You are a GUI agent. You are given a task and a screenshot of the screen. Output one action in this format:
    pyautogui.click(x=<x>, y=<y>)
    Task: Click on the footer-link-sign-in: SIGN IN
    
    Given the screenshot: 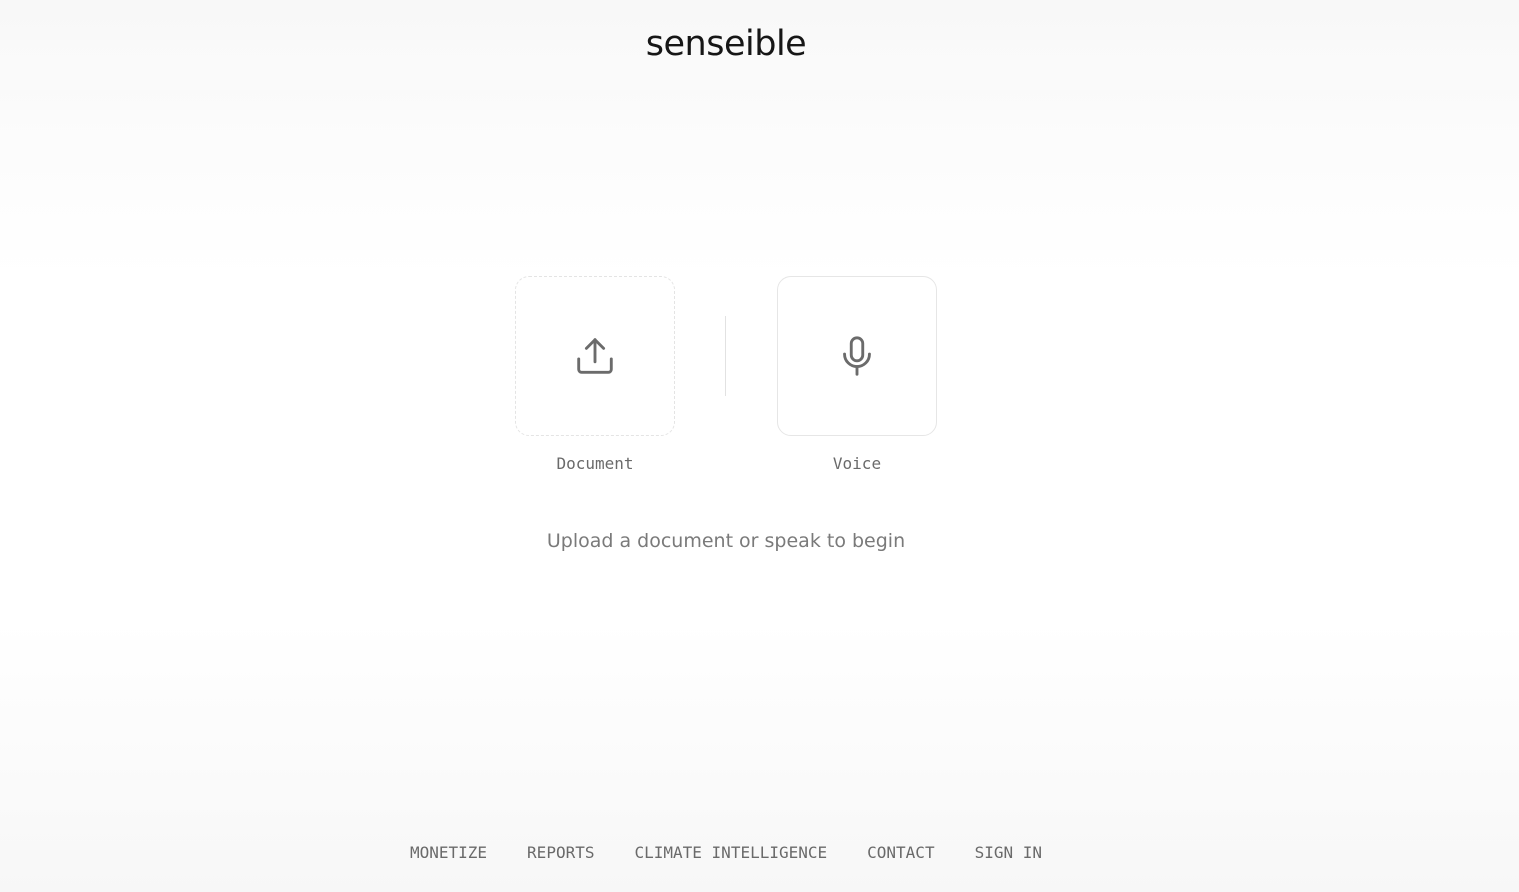 What is the action you would take?
    pyautogui.click(x=1008, y=852)
    